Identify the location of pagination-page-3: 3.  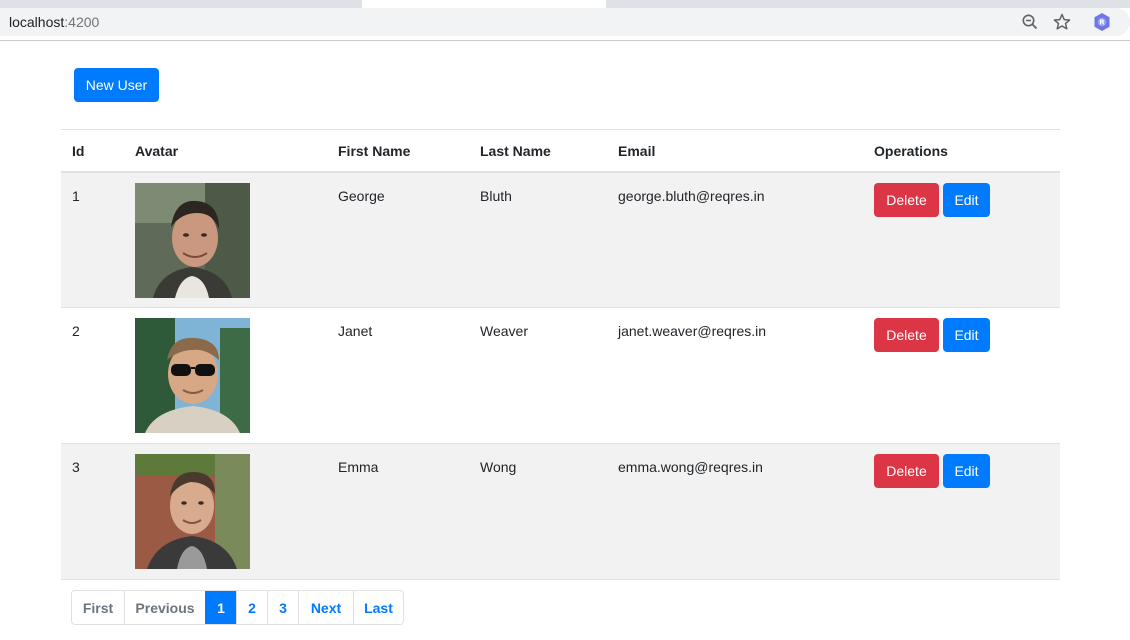
(282, 607).